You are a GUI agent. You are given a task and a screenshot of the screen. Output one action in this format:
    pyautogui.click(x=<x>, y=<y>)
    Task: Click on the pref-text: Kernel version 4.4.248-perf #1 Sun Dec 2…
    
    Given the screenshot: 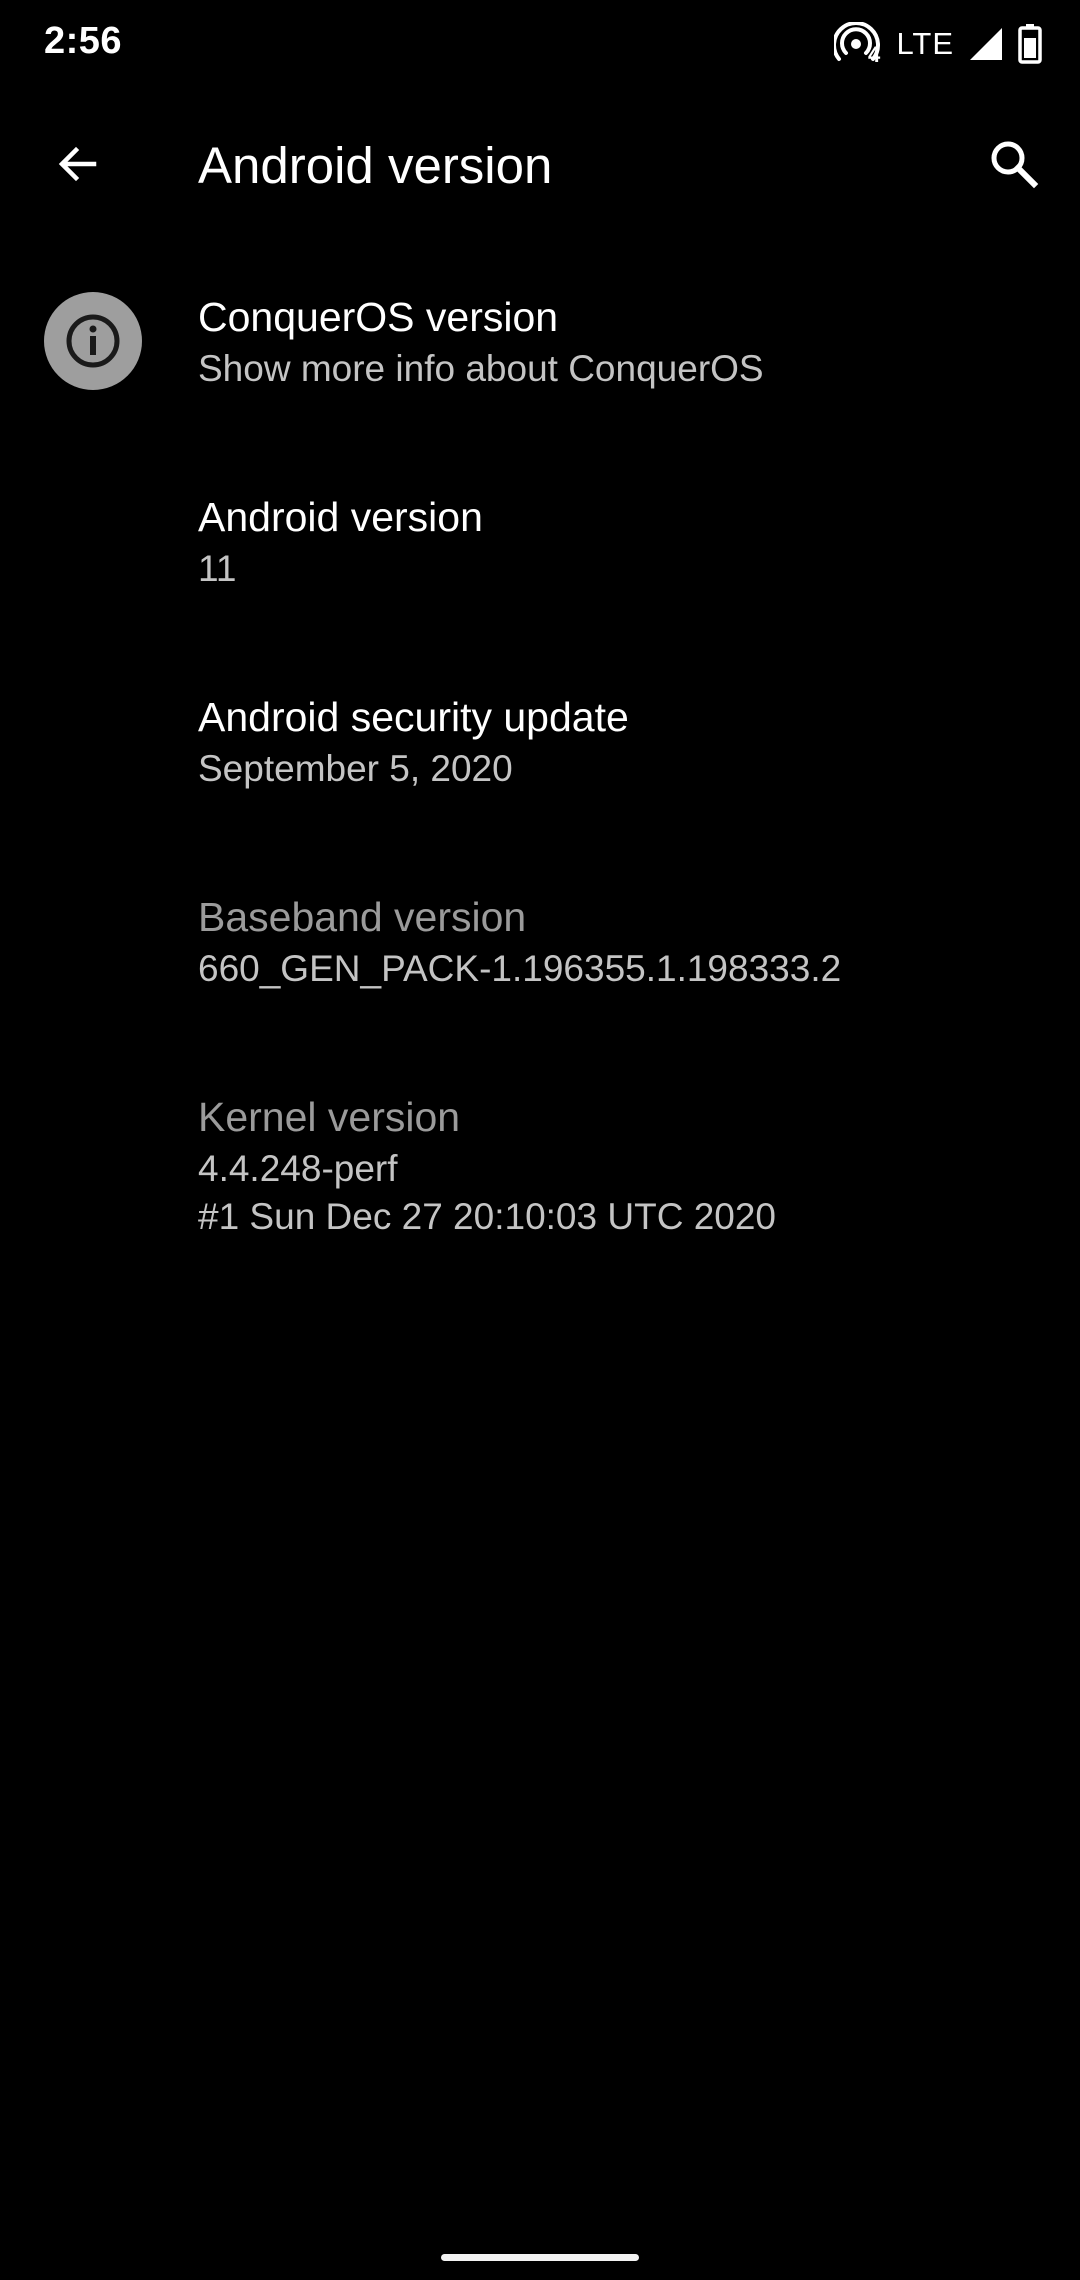 What is the action you would take?
    pyautogui.click(x=619, y=1165)
    